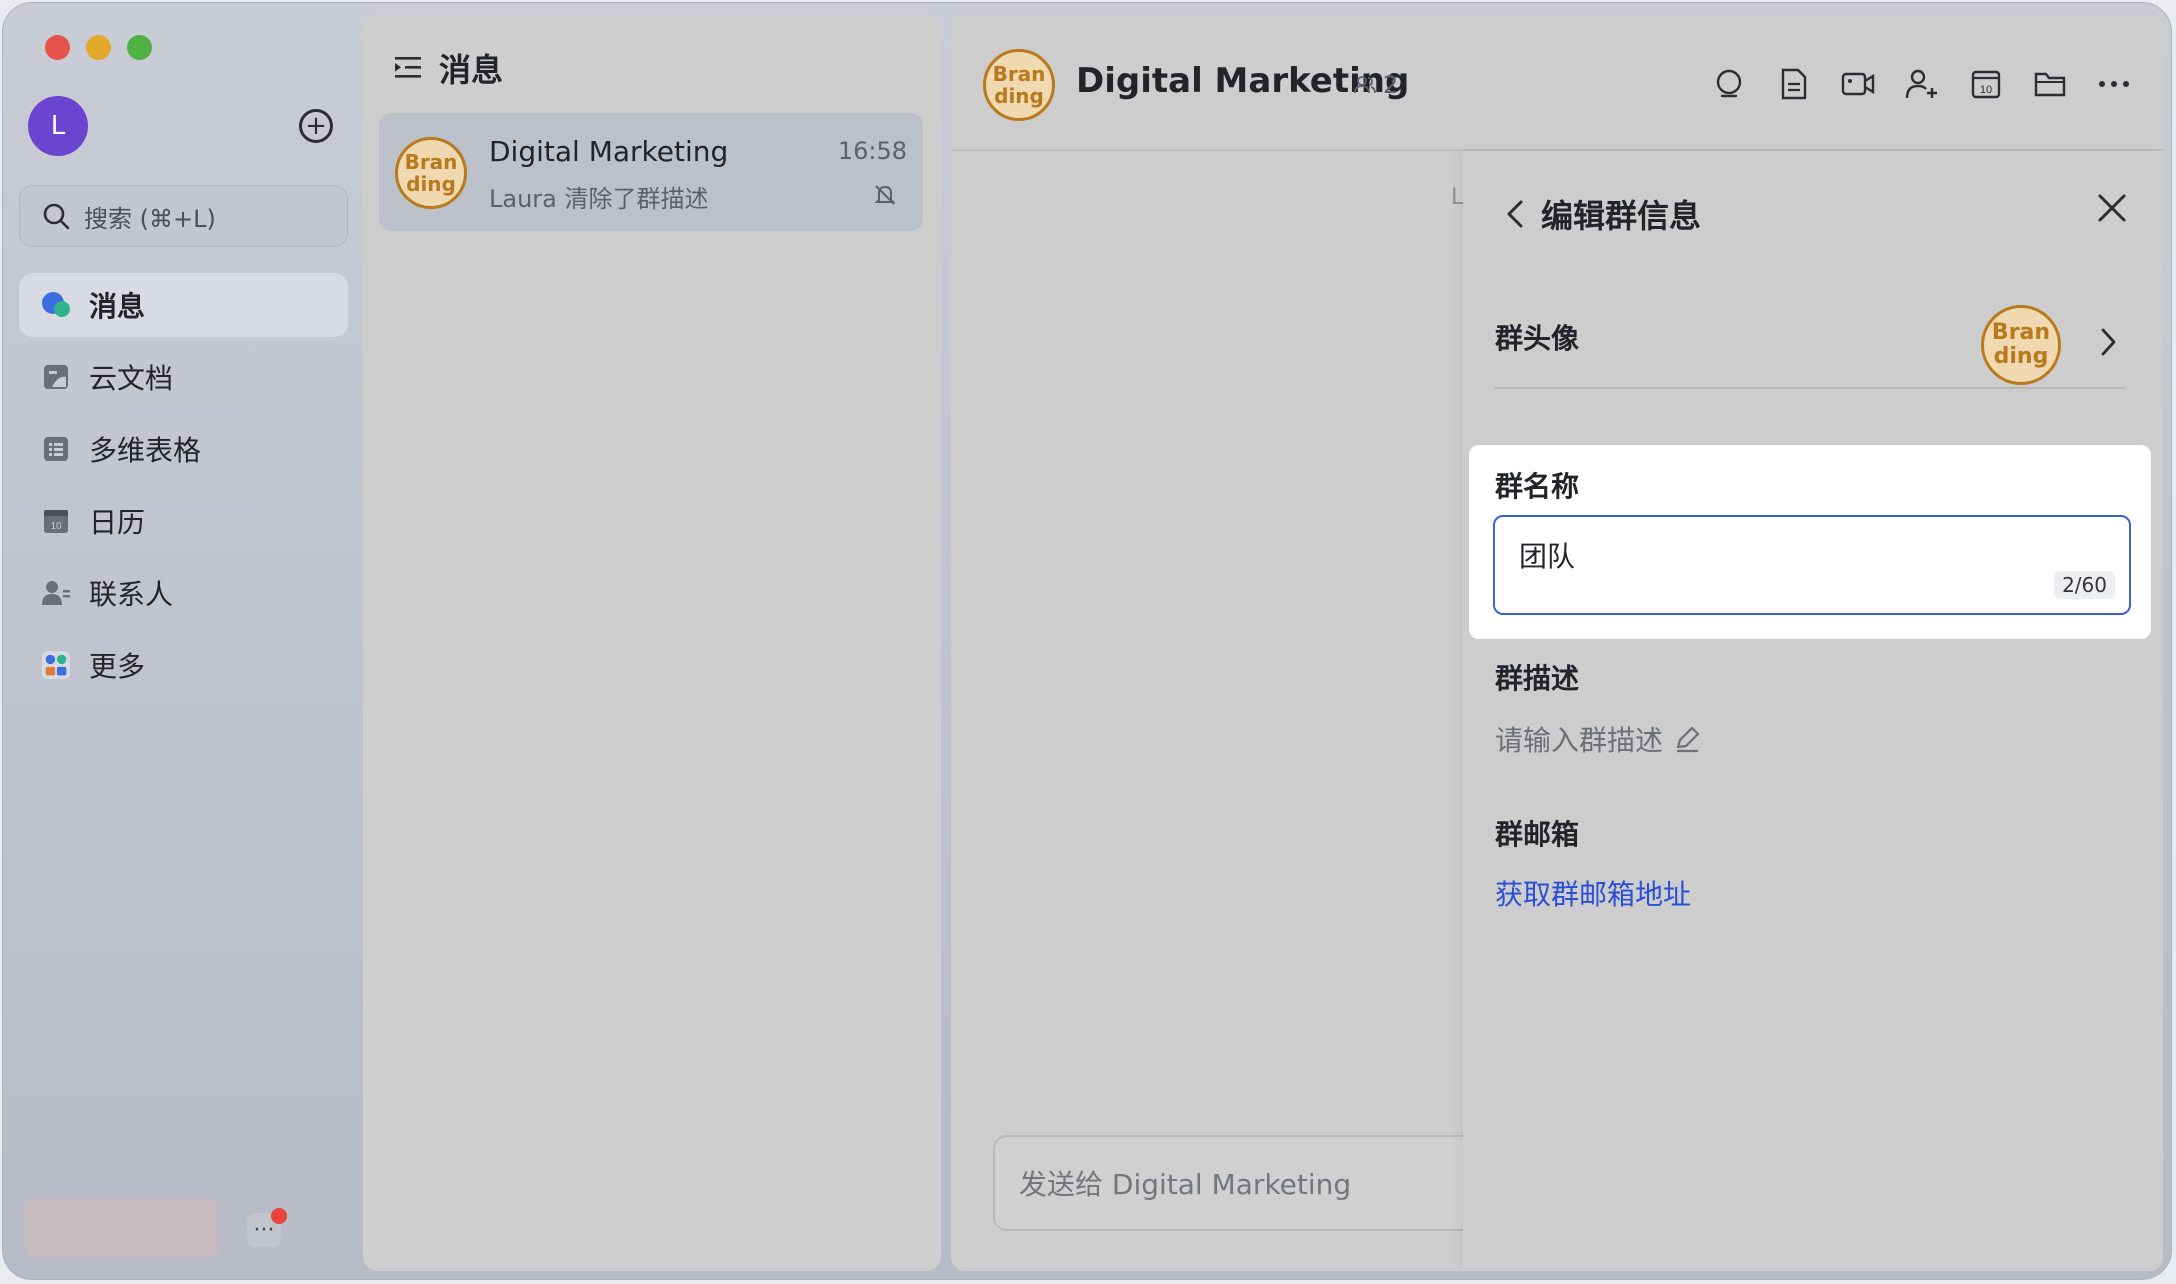 Image resolution: width=2176 pixels, height=1284 pixels. I want to click on search-input: 搜索 (⌘+L), so click(183, 216).